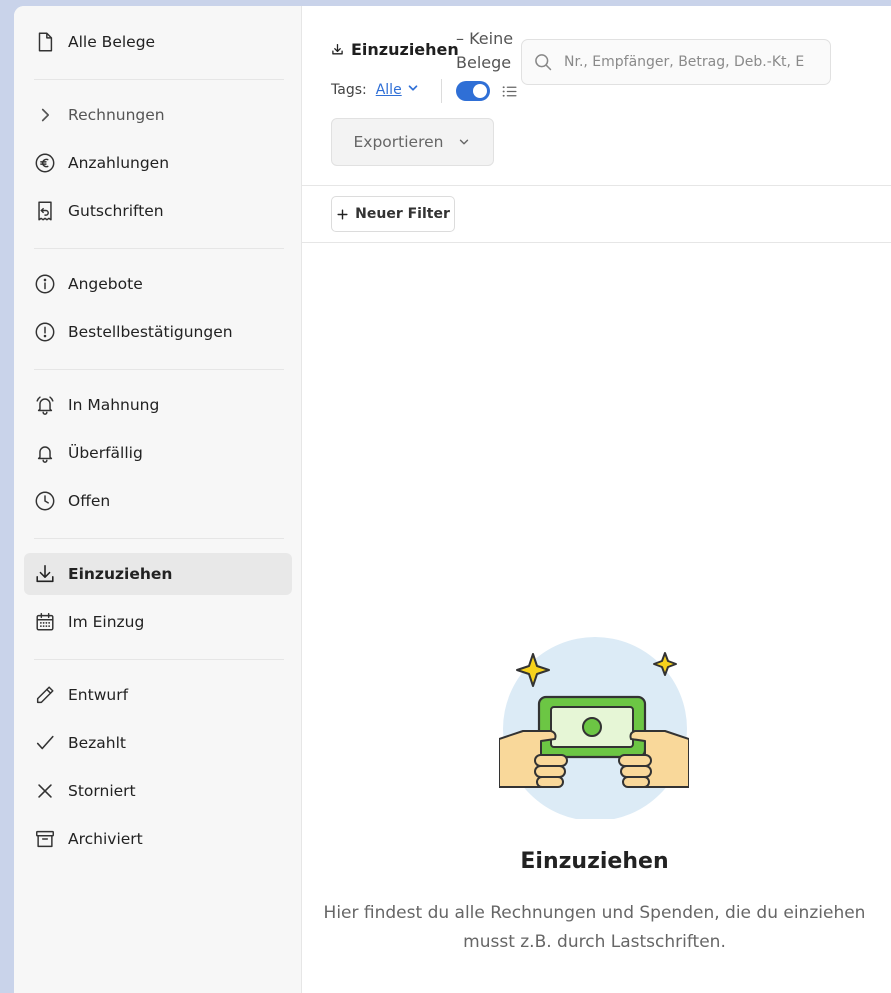 The width and height of the screenshot is (891, 993). Describe the element at coordinates (45, 284) in the screenshot. I see `info-icon` at that location.